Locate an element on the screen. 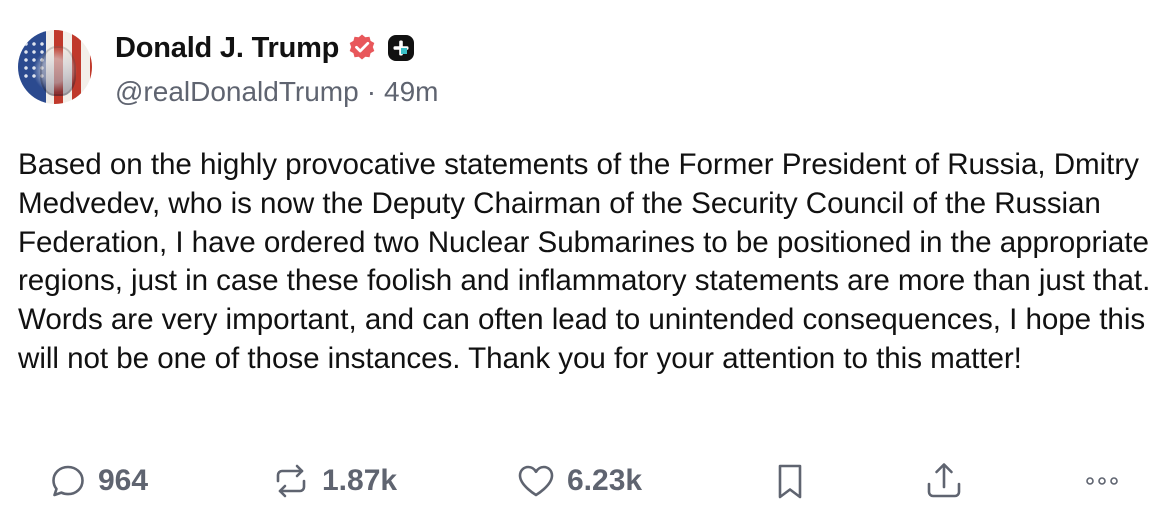 The width and height of the screenshot is (1170, 530). author-display-name: Donald J. Trump is located at coordinates (227, 48).